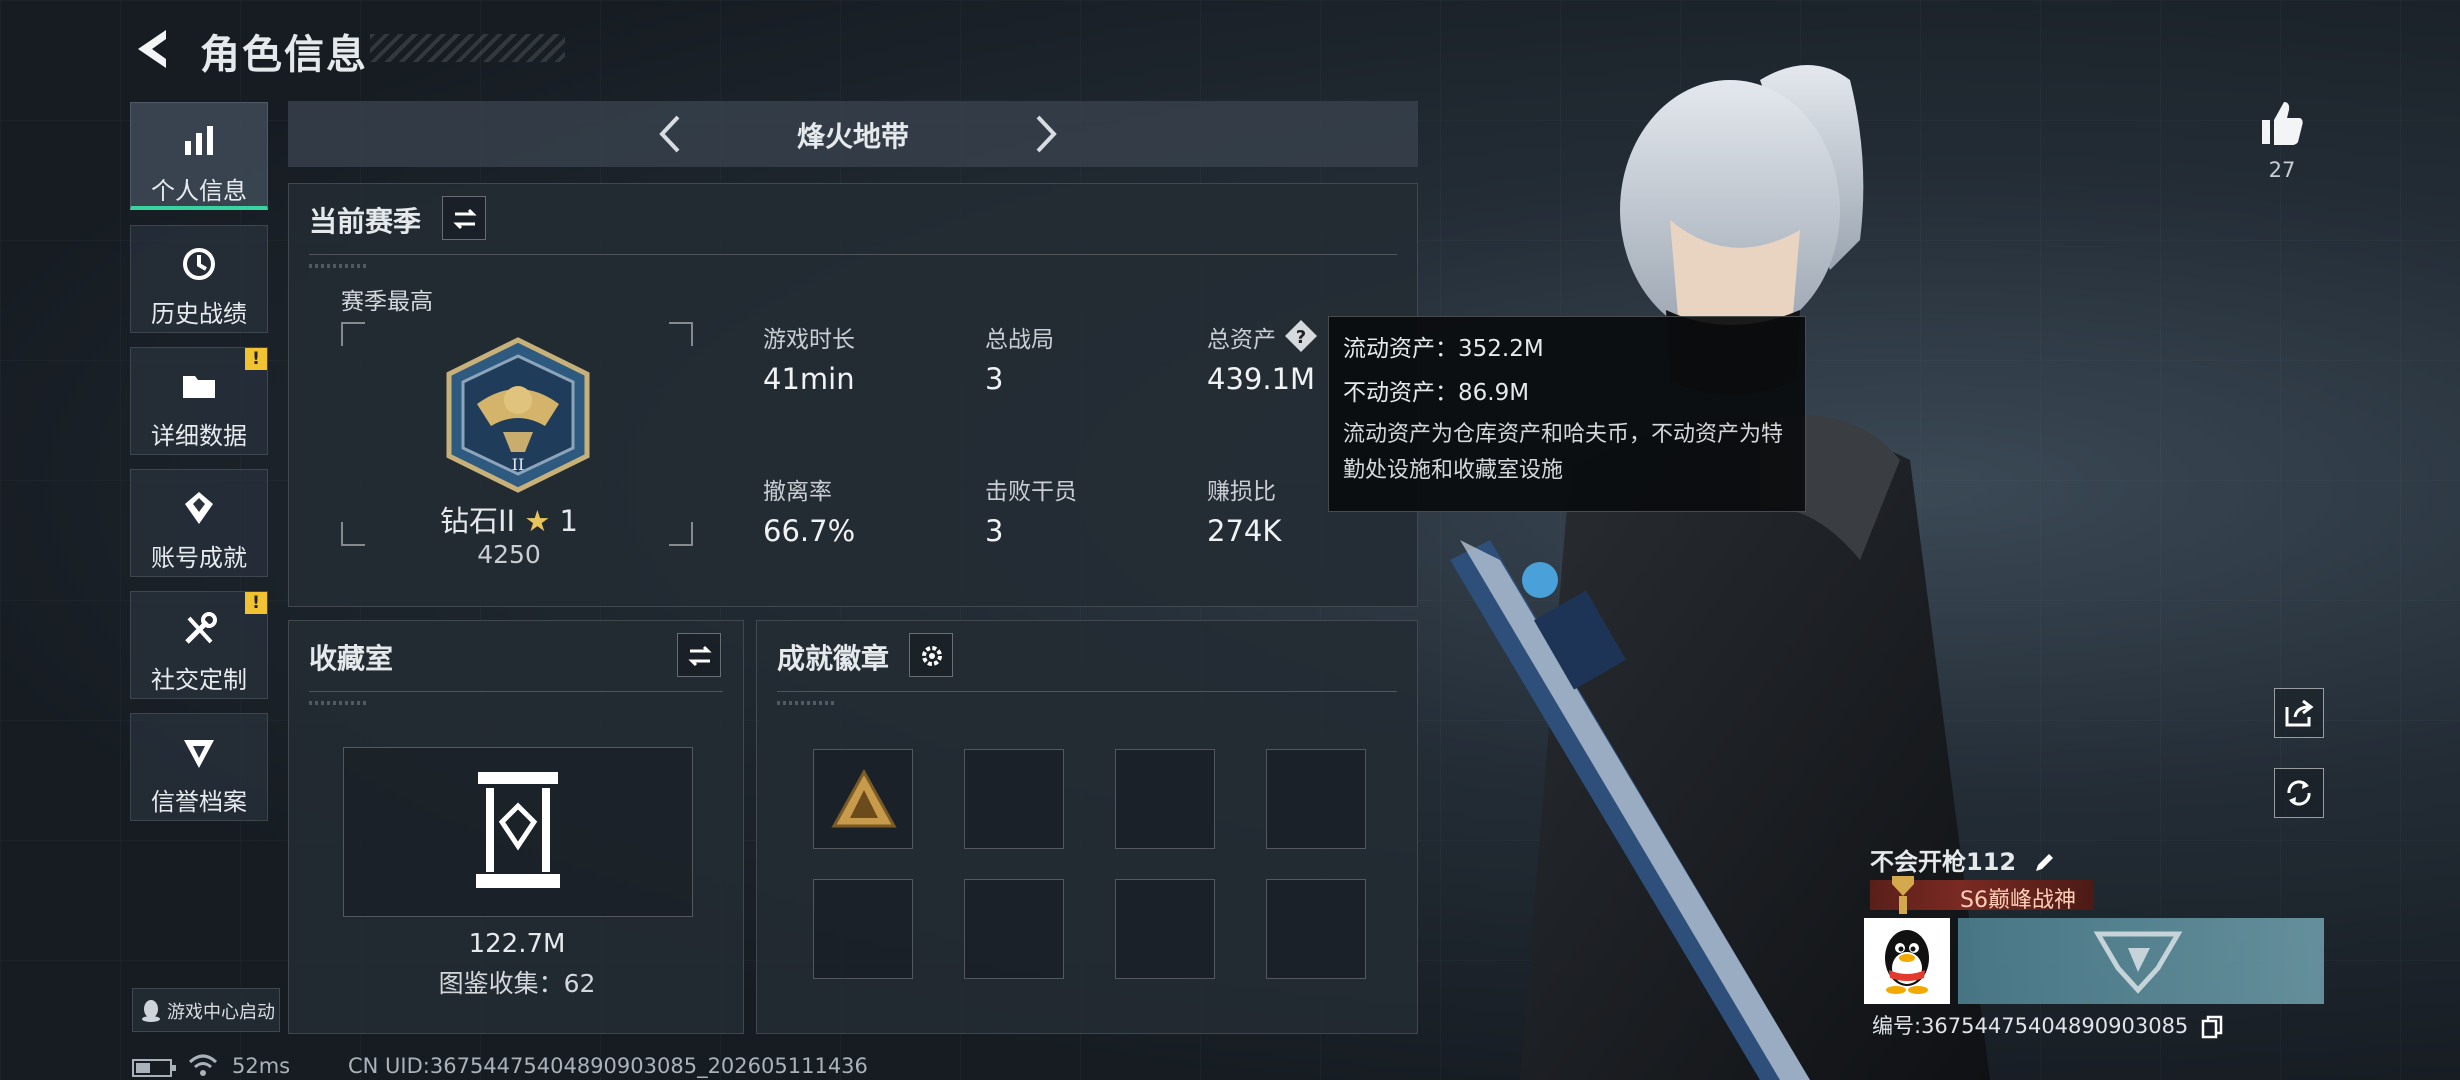 This screenshot has height=1080, width=2460. I want to click on help-icon: ?, so click(1301, 336).